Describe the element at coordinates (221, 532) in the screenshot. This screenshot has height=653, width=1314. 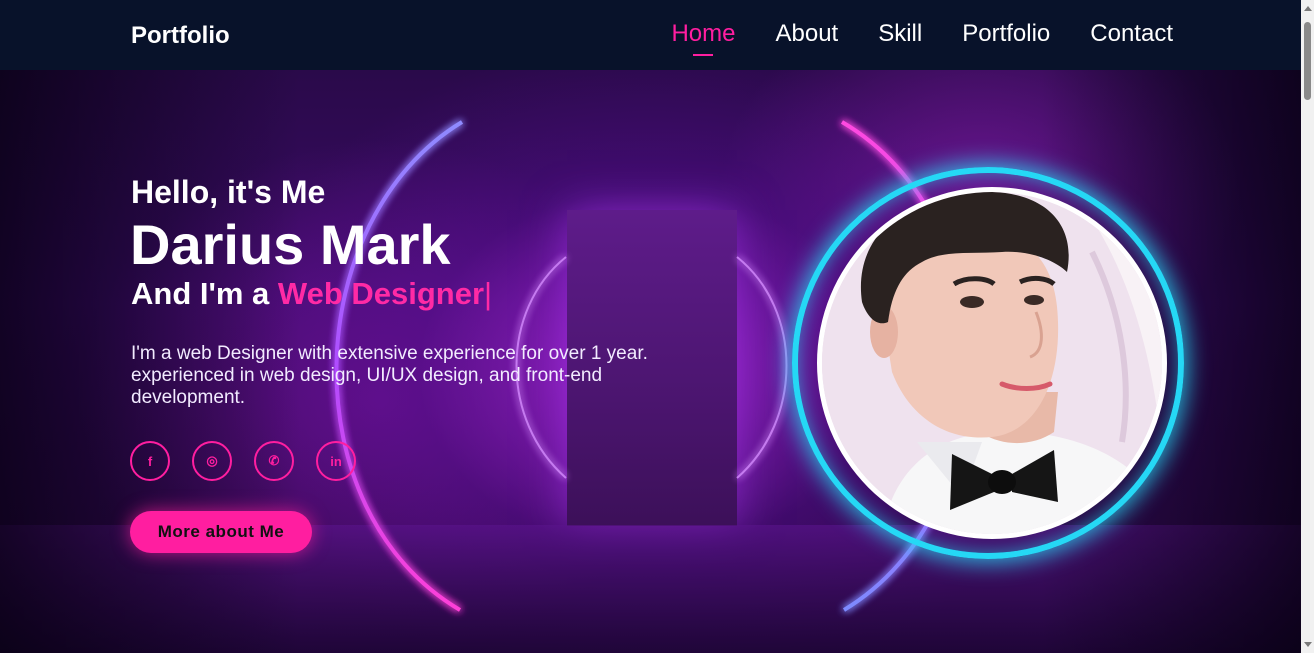
I see `more-about-me-button: More about Me` at that location.